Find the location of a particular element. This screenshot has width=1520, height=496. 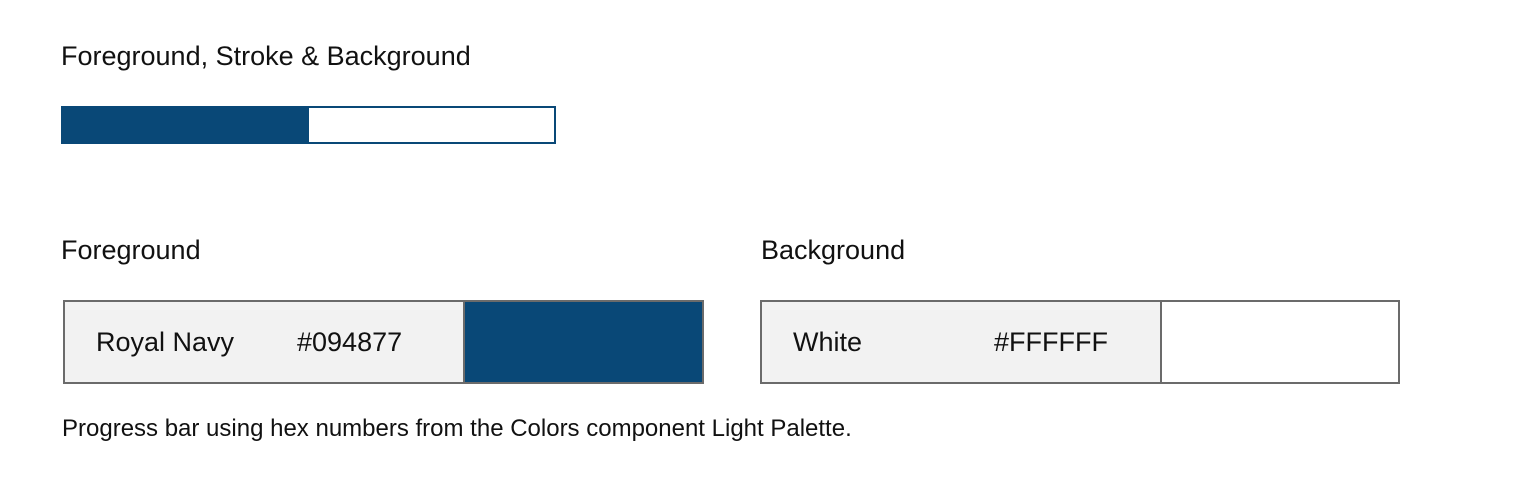

foreground-color-swatch: Royal Navy #094877 is located at coordinates (383, 342).